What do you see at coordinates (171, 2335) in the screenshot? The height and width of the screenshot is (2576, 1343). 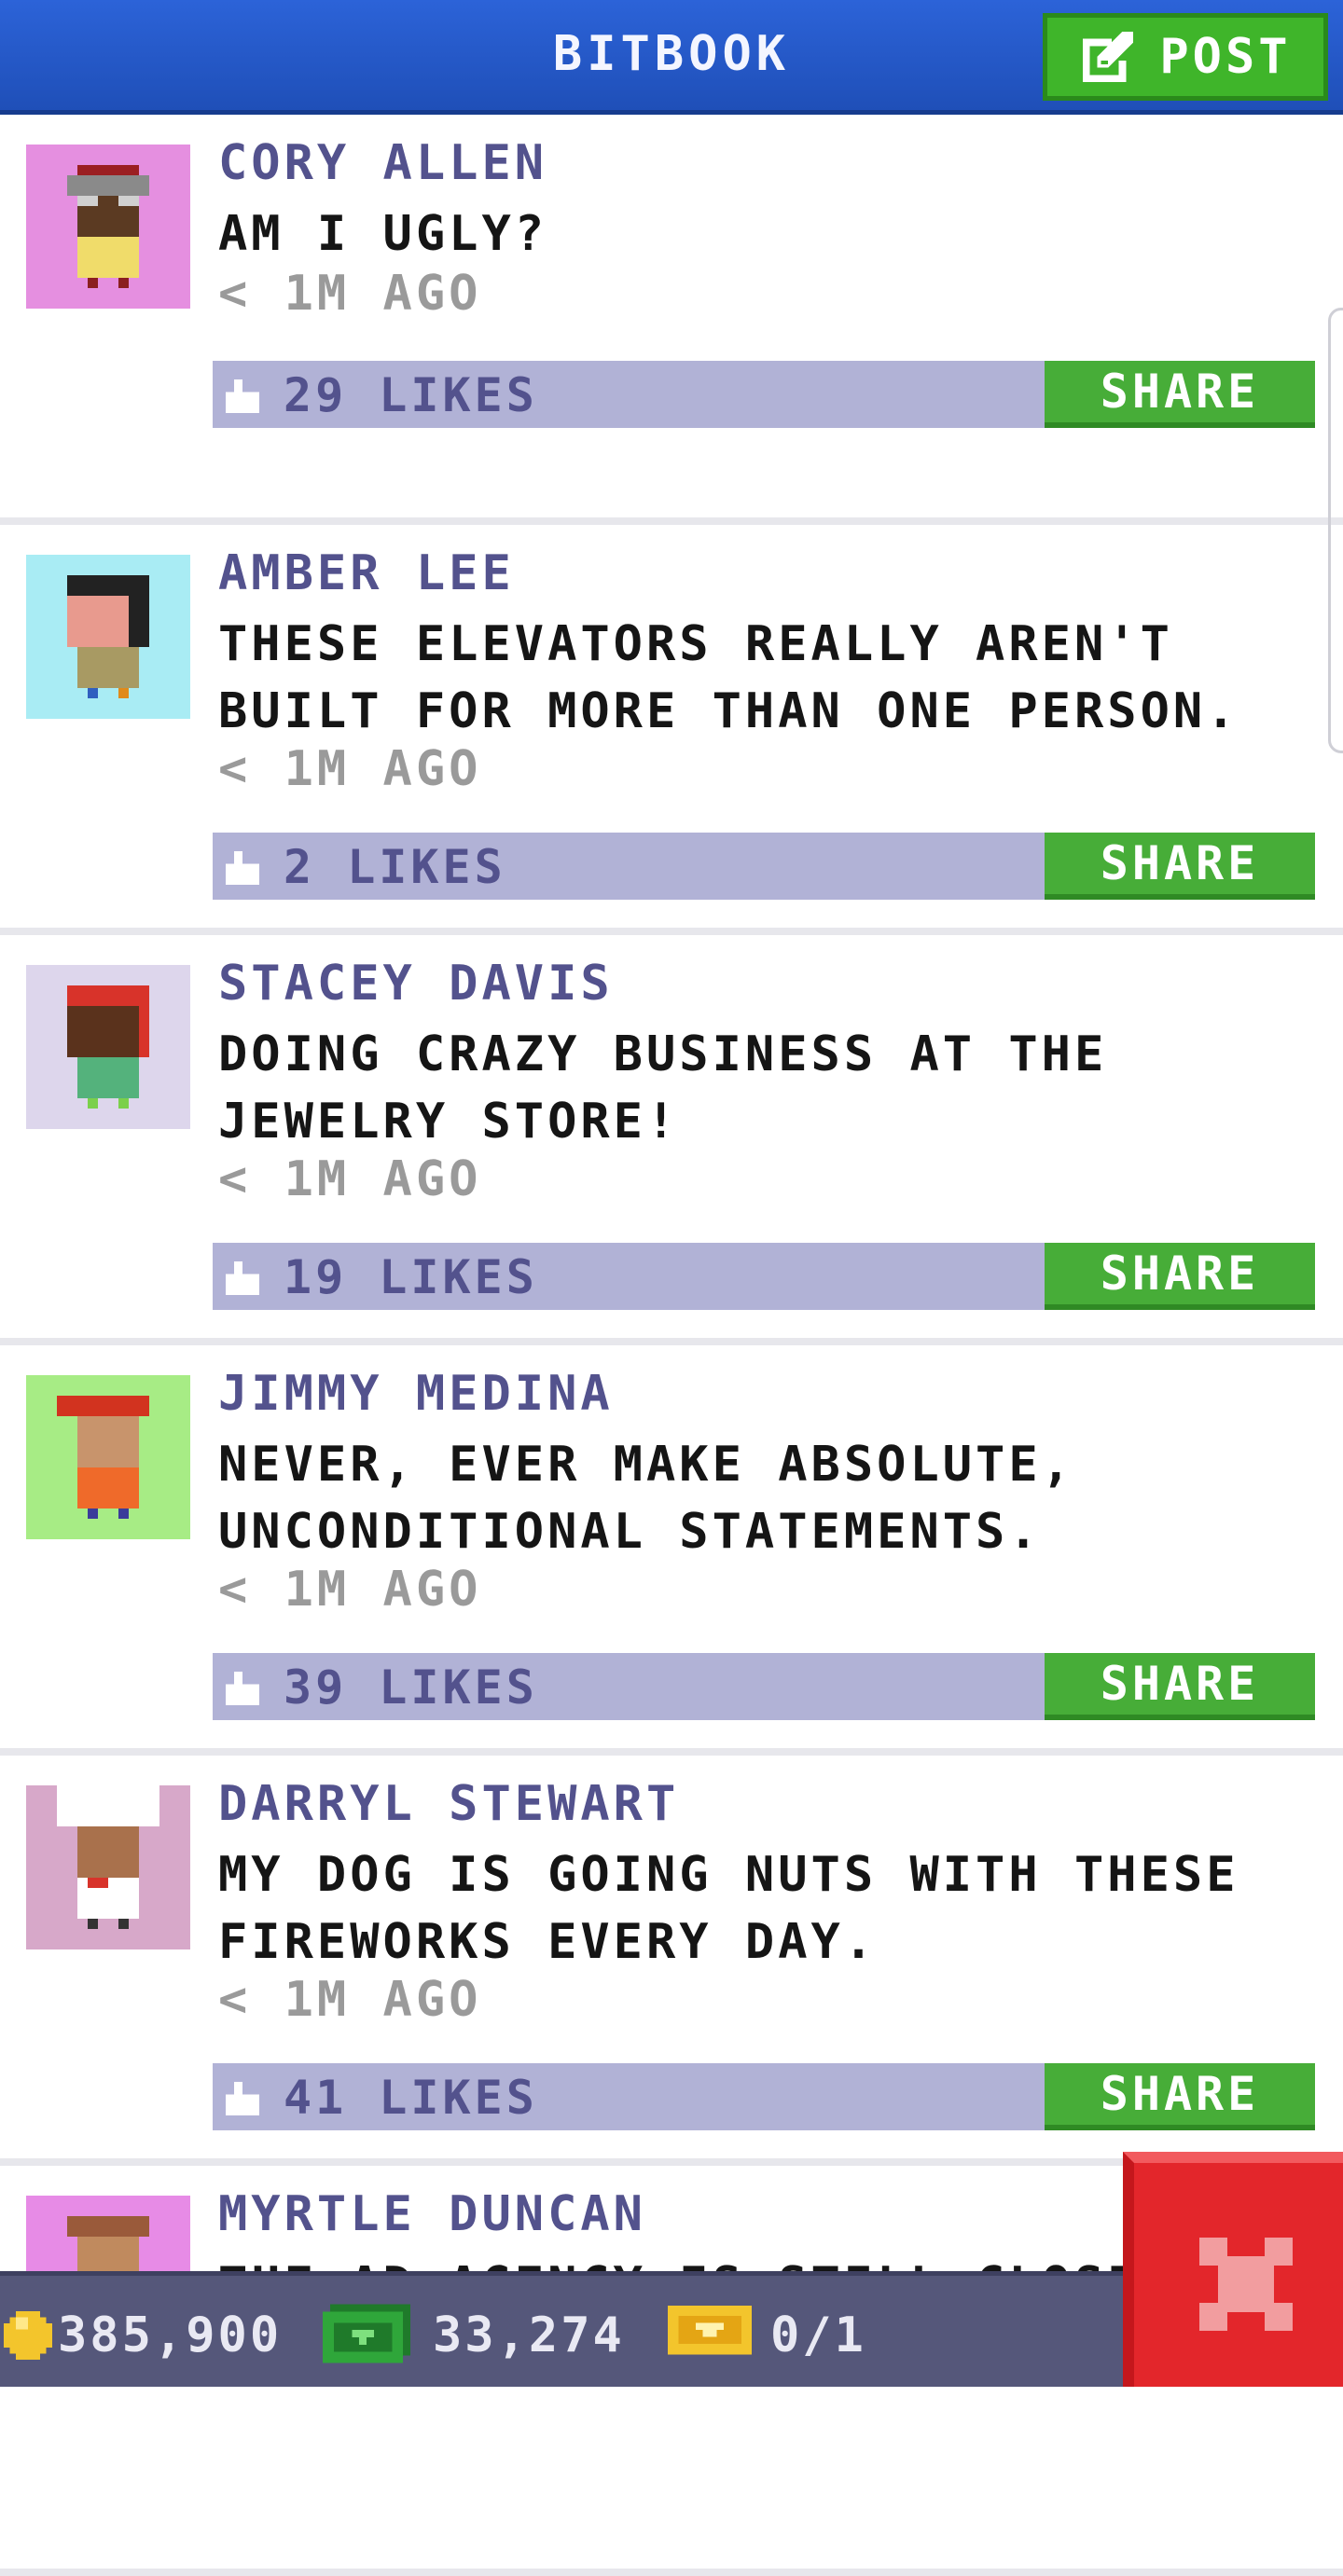 I see `coins-amount: 385,900` at bounding box center [171, 2335].